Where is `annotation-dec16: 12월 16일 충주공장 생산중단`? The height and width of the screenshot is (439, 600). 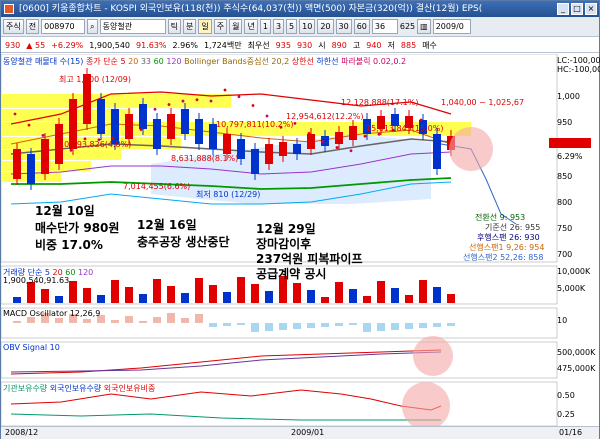 annotation-dec16: 12월 16일 충주공장 생산중단 is located at coordinates (183, 233).